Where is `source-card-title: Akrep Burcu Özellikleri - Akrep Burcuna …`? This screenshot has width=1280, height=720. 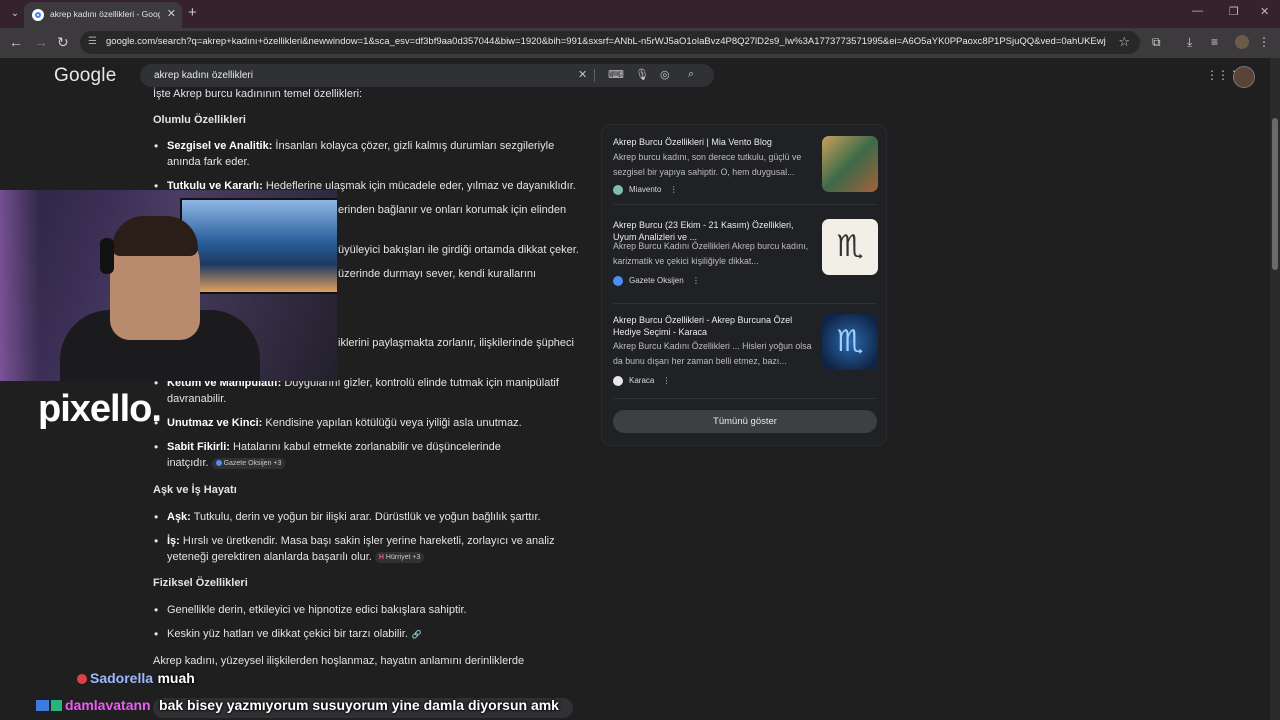 source-card-title: Akrep Burcu Özellikleri - Akrep Burcuna … is located at coordinates (716, 326).